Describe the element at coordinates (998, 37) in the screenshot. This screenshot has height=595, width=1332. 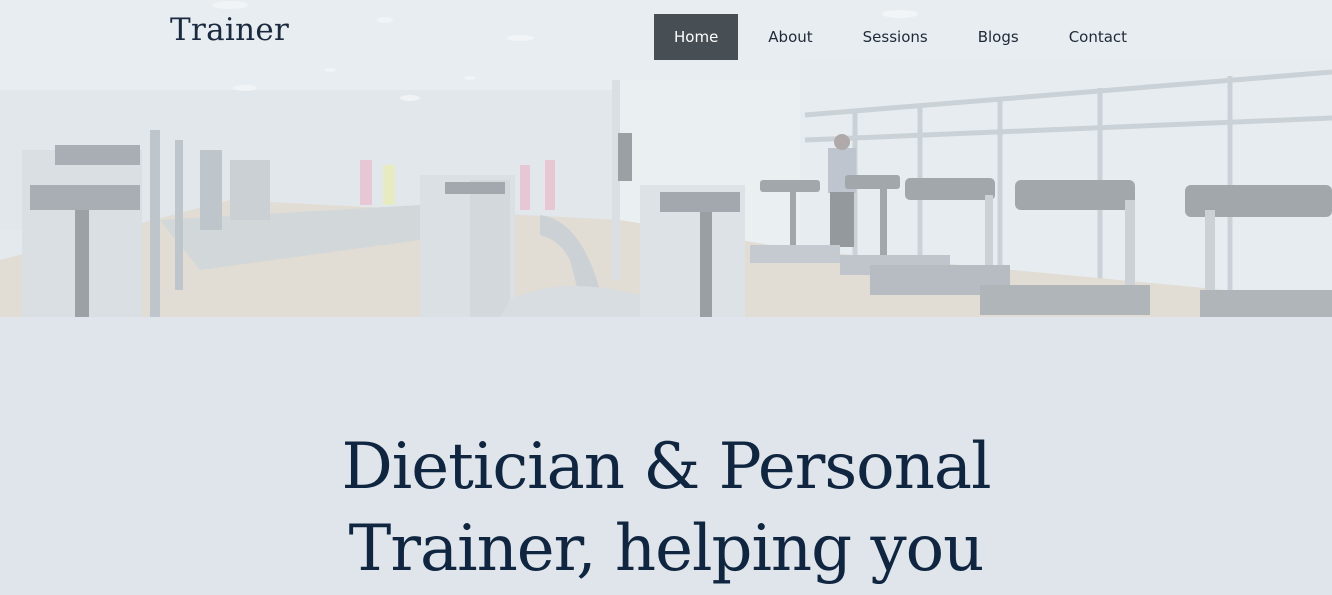
I see `nav-item-blogs: Blogs` at that location.